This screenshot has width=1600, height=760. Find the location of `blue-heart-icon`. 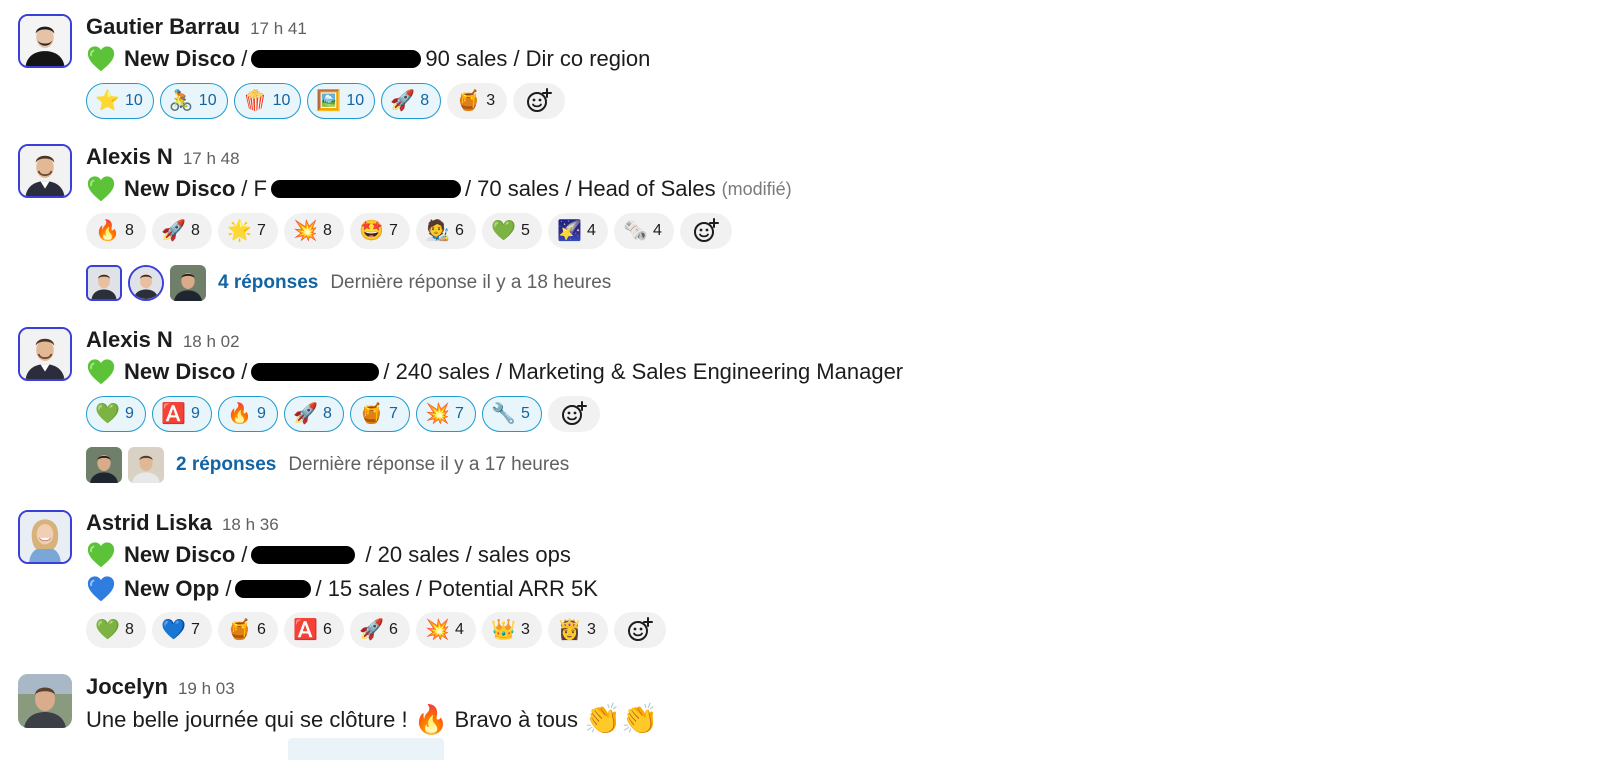

blue-heart-icon is located at coordinates (101, 589).